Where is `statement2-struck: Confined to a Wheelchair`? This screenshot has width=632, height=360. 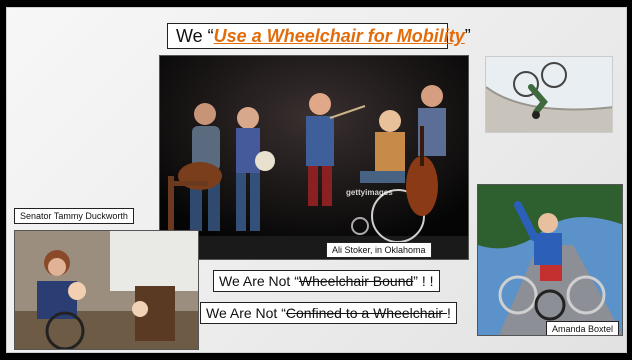
statement2-struck: Confined to a Wheelchair is located at coordinates (366, 313).